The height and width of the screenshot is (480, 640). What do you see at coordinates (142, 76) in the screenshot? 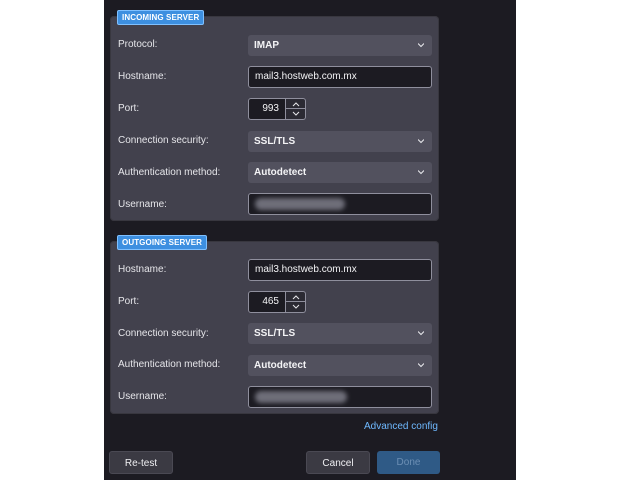
I see `incoming-hostname-label: Hostname:` at bounding box center [142, 76].